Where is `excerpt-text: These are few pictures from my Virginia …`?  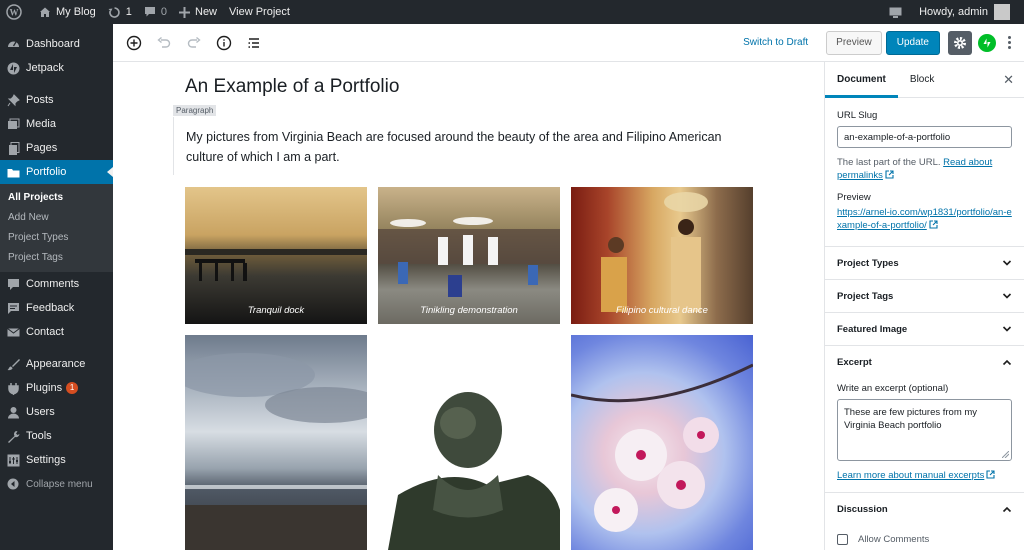
excerpt-text: These are few pictures from my Virginia … is located at coordinates (911, 419).